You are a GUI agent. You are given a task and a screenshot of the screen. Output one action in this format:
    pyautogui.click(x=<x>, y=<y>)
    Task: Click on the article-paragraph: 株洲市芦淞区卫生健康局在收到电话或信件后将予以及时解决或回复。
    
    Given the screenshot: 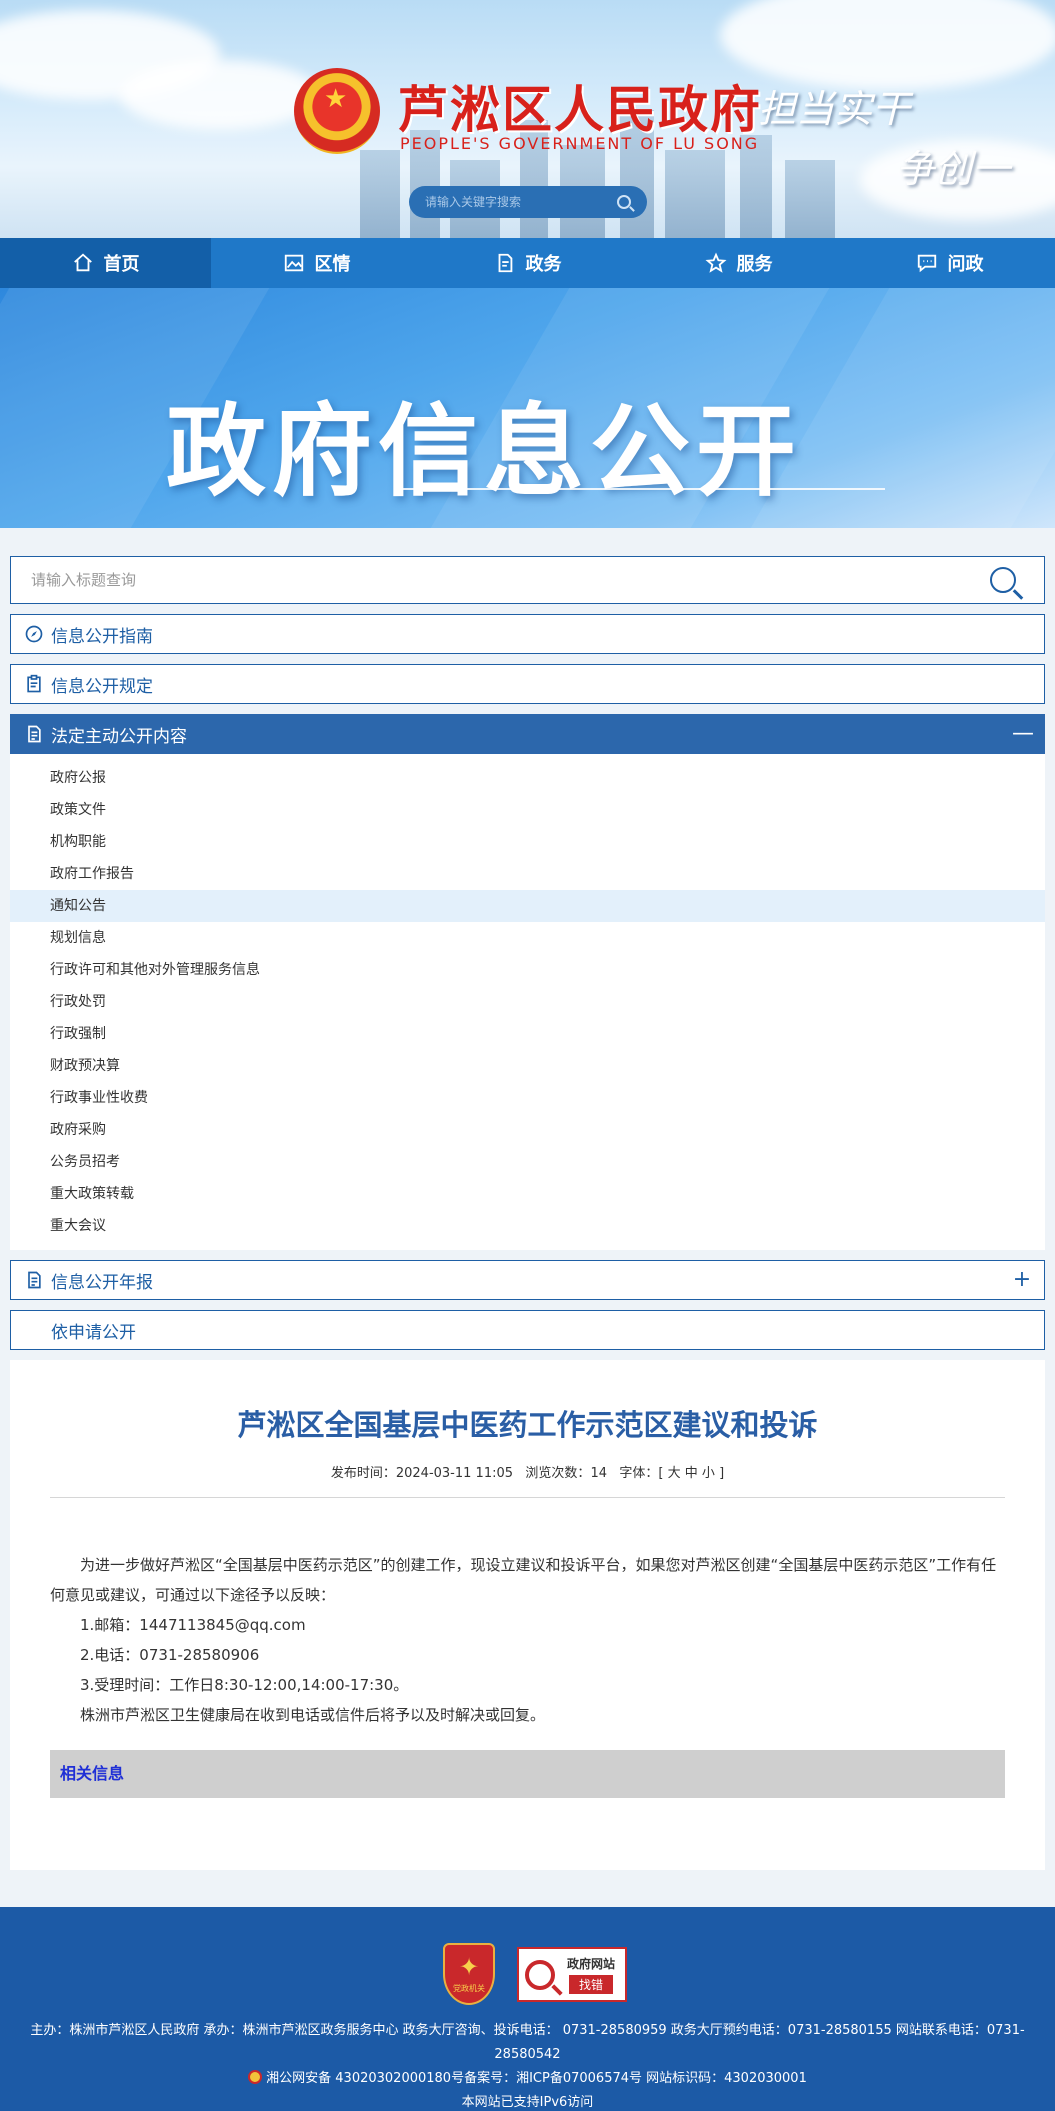 What is the action you would take?
    pyautogui.click(x=313, y=1715)
    